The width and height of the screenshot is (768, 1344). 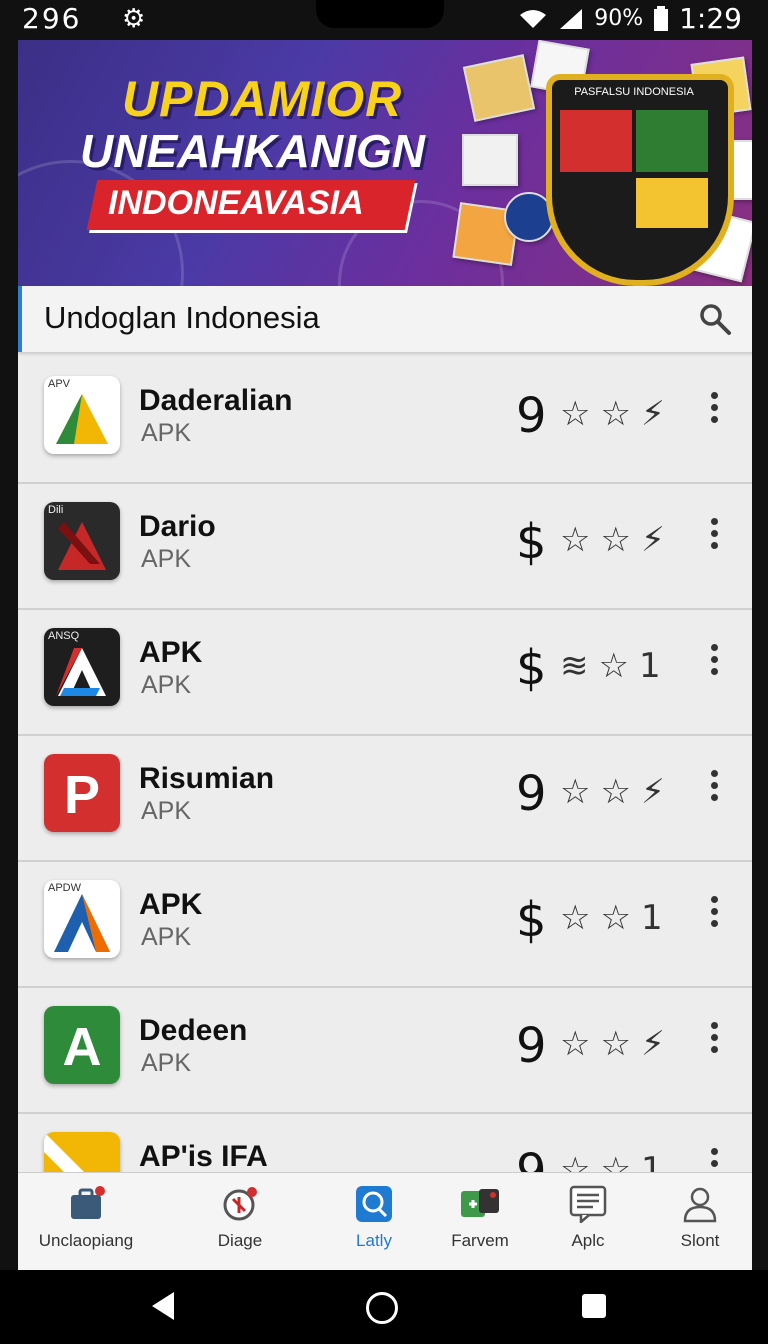 What do you see at coordinates (64, 636) in the screenshot?
I see `app-icon-label: ANSQ` at bounding box center [64, 636].